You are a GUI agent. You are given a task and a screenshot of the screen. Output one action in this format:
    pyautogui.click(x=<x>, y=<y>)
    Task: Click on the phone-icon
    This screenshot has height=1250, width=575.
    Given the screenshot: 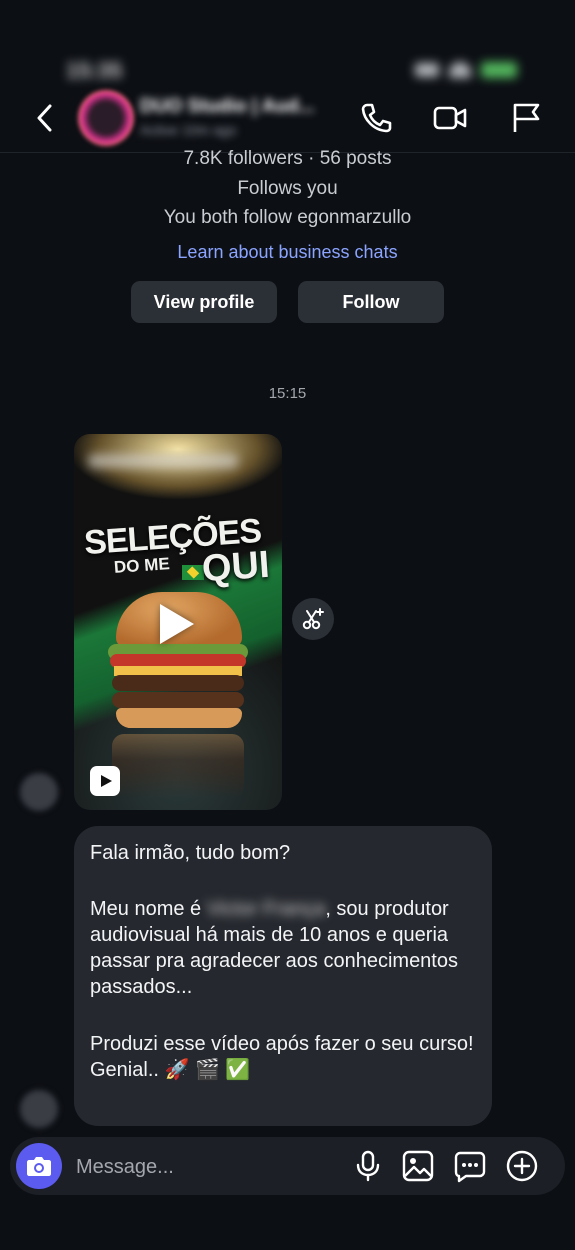 What is the action you would take?
    pyautogui.click(x=376, y=118)
    